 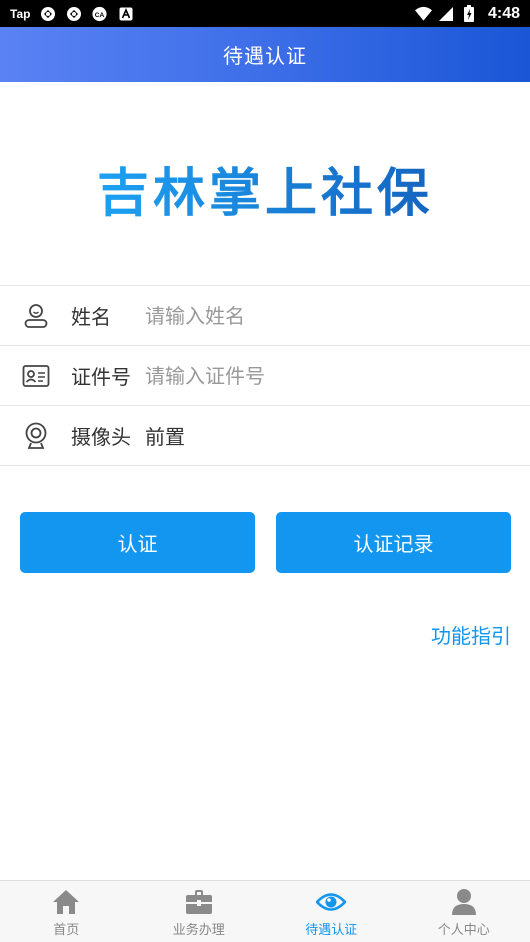 What do you see at coordinates (503, 13) in the screenshot?
I see `clock: 4:48` at bounding box center [503, 13].